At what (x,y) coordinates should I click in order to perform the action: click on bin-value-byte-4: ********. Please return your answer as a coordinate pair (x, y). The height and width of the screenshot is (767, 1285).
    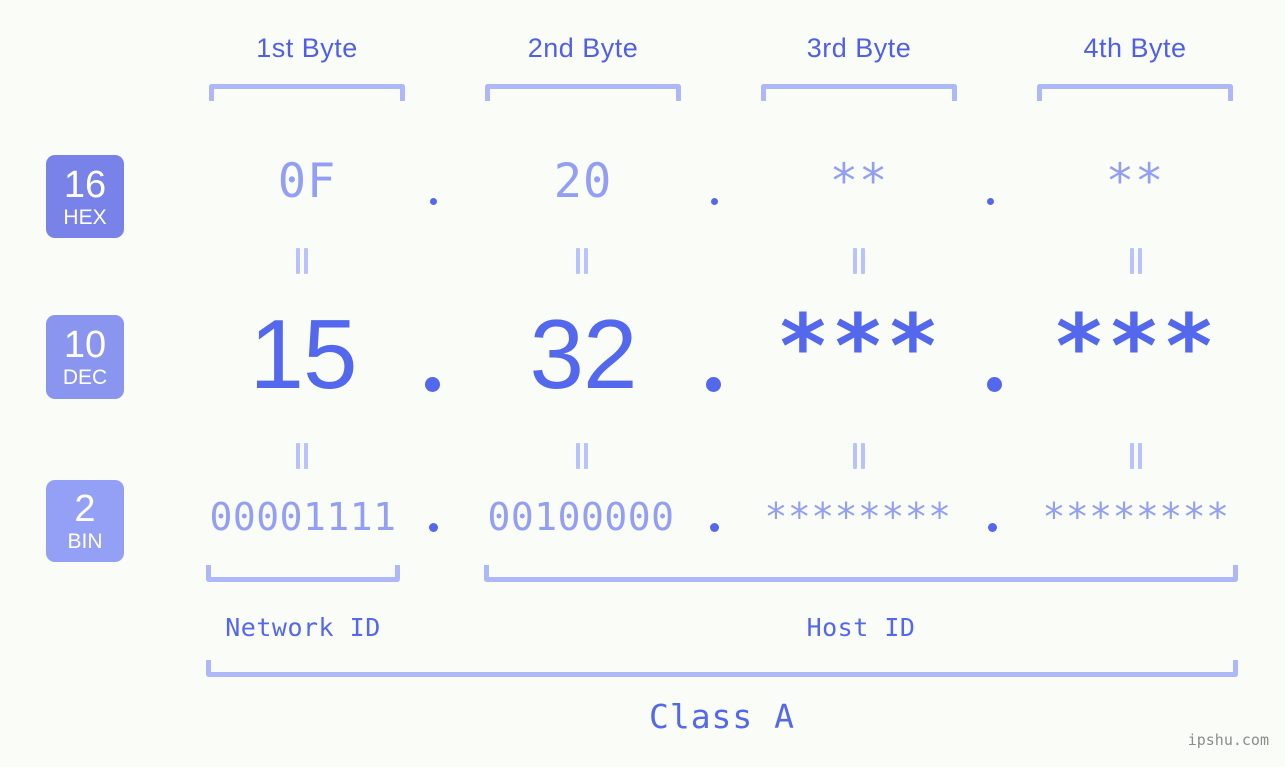
    Looking at the image, I should click on (1136, 517).